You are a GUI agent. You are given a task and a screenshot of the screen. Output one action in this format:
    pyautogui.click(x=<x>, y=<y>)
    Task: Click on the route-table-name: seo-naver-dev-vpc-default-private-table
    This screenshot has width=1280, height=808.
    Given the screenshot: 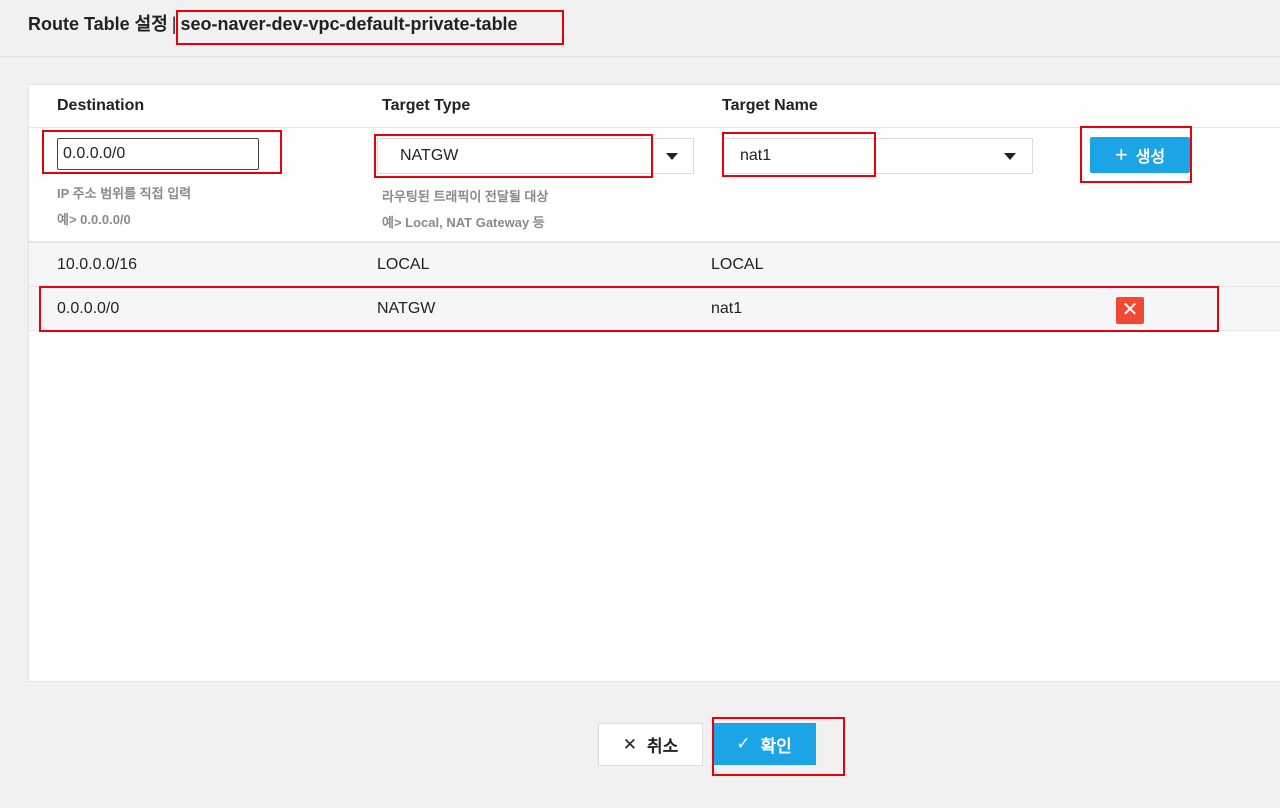 What is the action you would take?
    pyautogui.click(x=370, y=27)
    